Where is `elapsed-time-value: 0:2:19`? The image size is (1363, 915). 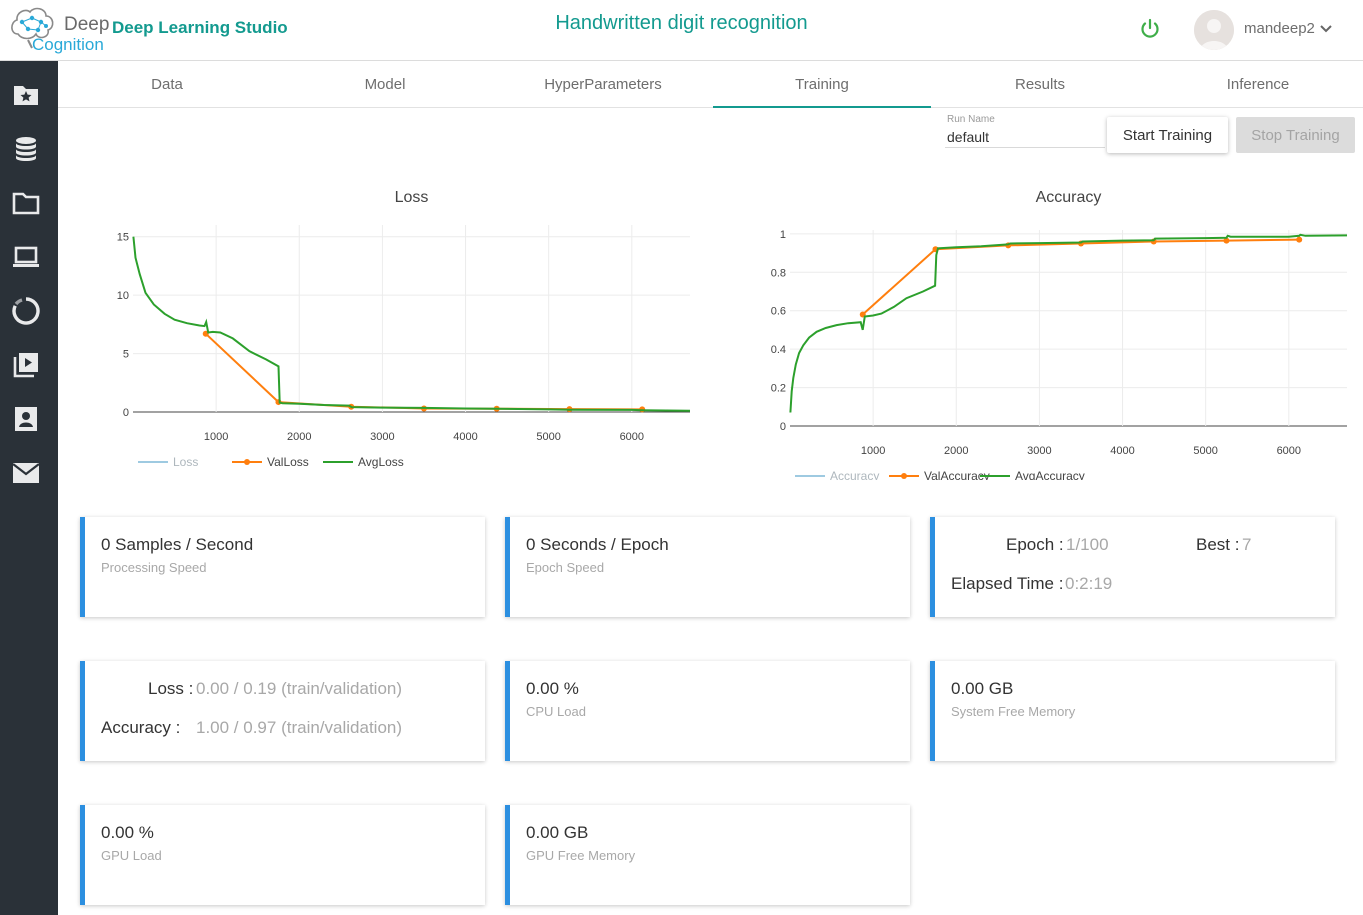 elapsed-time-value: 0:2:19 is located at coordinates (1089, 583).